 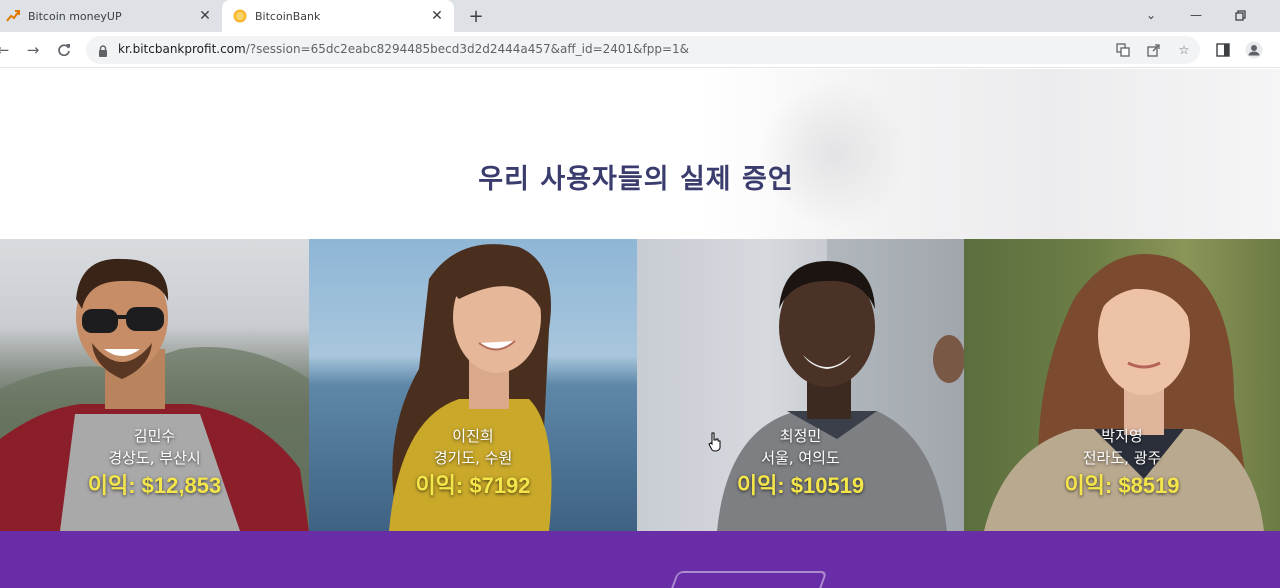 I want to click on tab-bitcoin-moneyup: Bitcoin moneyUP ✕, so click(x=111, y=16).